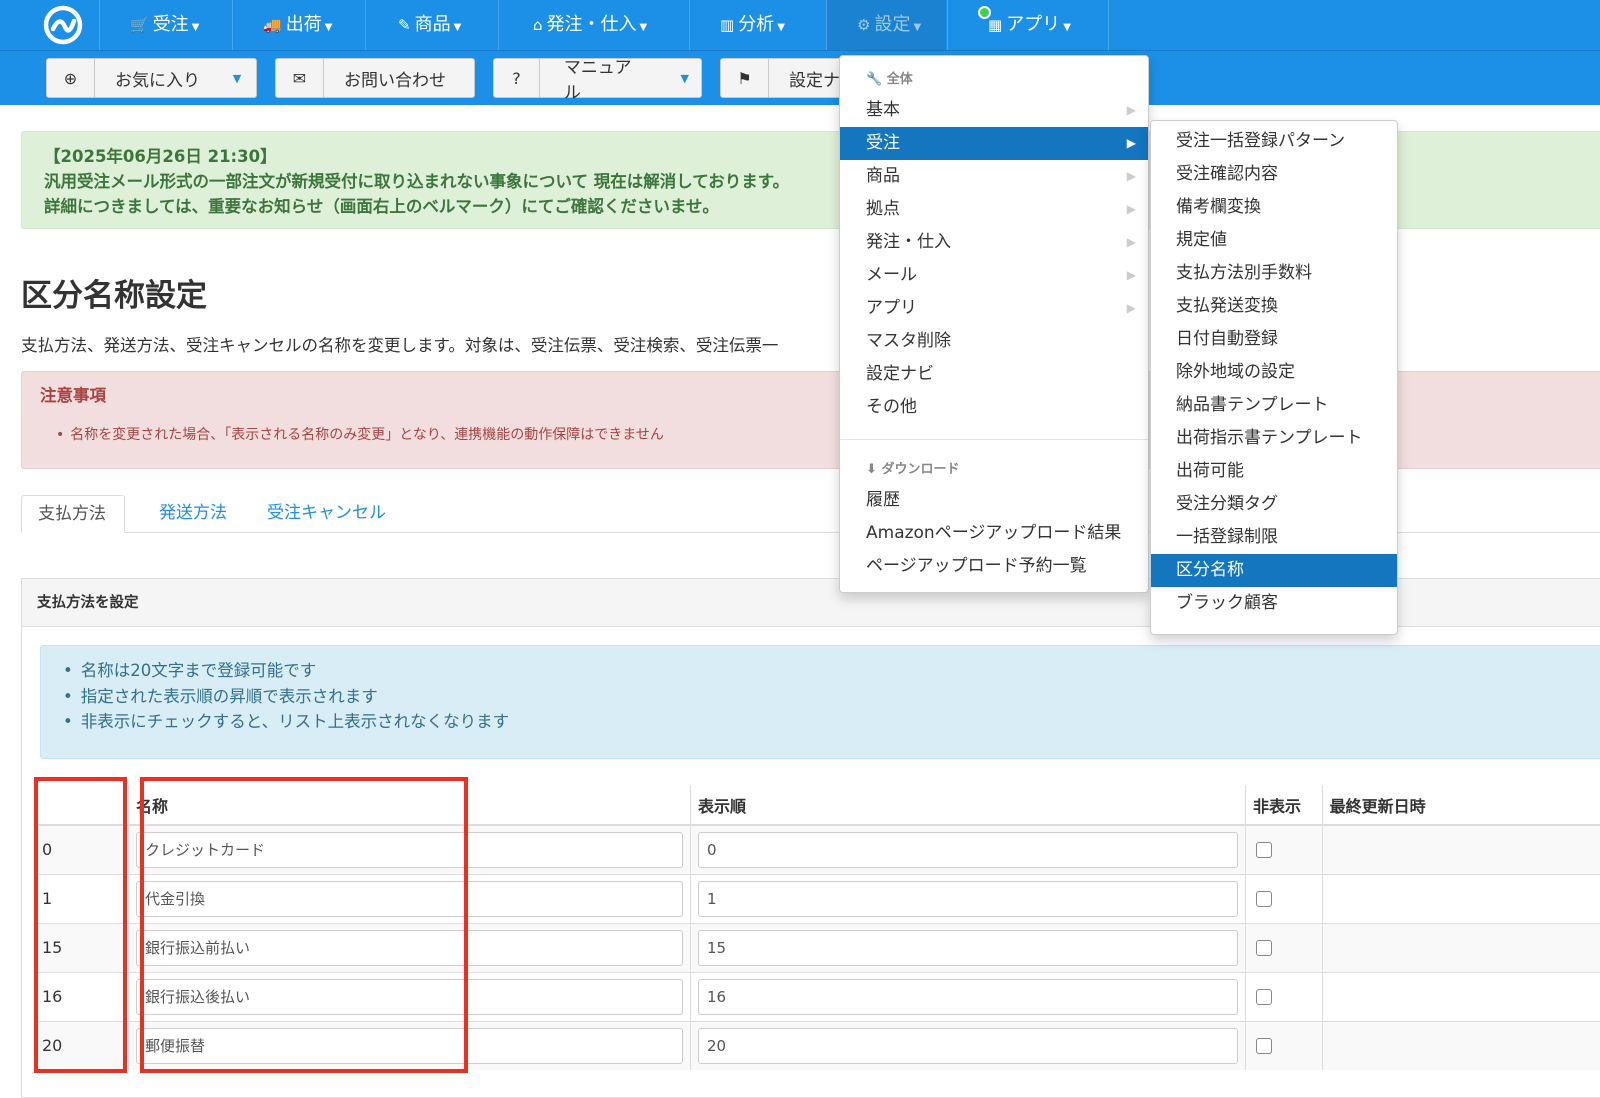 The width and height of the screenshot is (1600, 1098). Describe the element at coordinates (994, 341) in the screenshot. I see `menu-item-master-delete: マスタ削除` at that location.